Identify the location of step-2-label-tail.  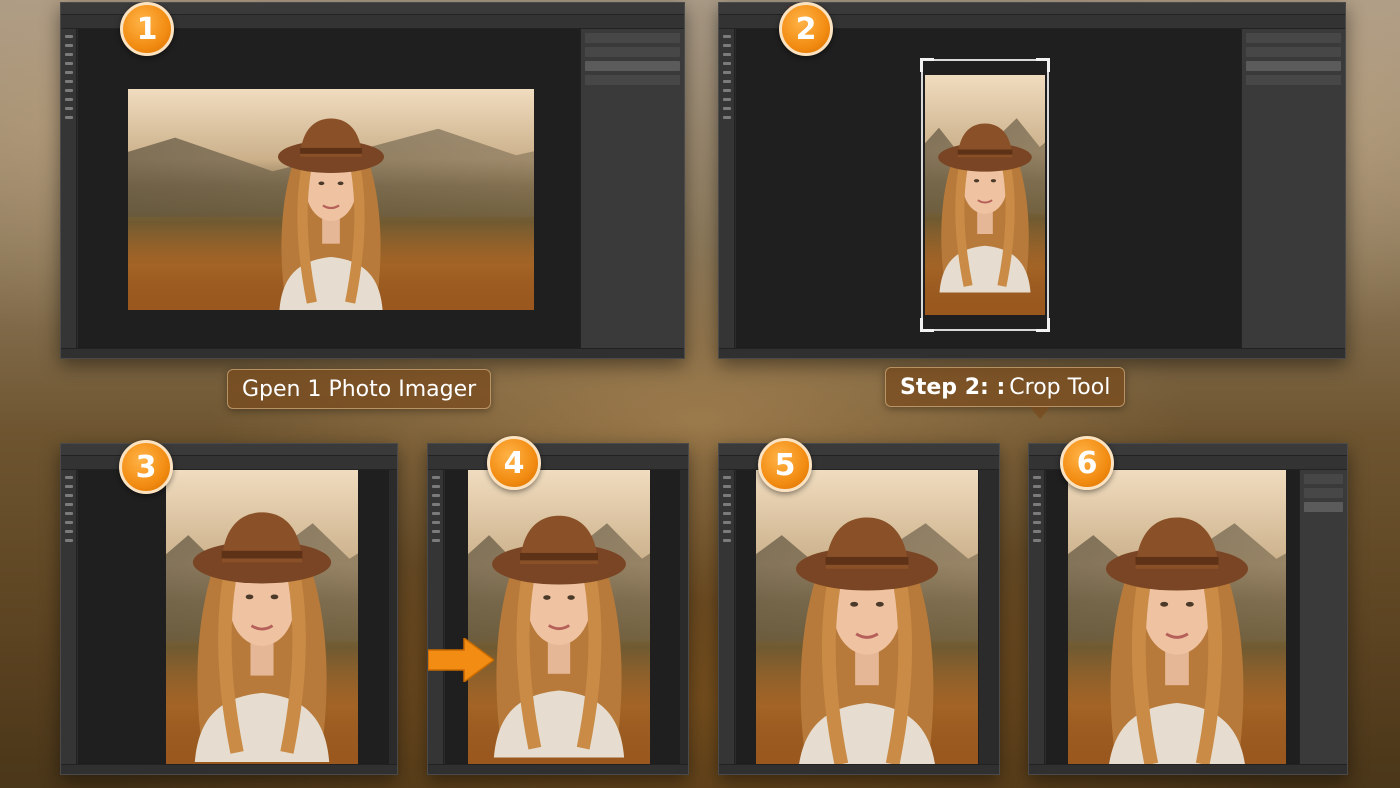
(1040, 413).